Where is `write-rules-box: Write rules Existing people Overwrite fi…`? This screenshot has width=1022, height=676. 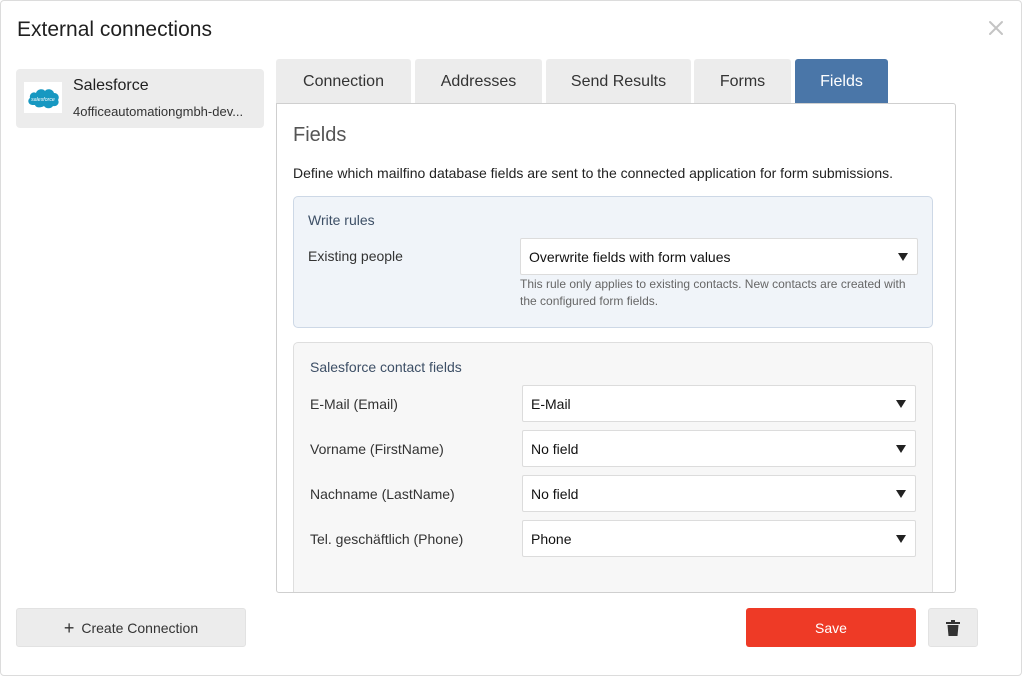 write-rules-box: Write rules Existing people Overwrite fi… is located at coordinates (613, 262).